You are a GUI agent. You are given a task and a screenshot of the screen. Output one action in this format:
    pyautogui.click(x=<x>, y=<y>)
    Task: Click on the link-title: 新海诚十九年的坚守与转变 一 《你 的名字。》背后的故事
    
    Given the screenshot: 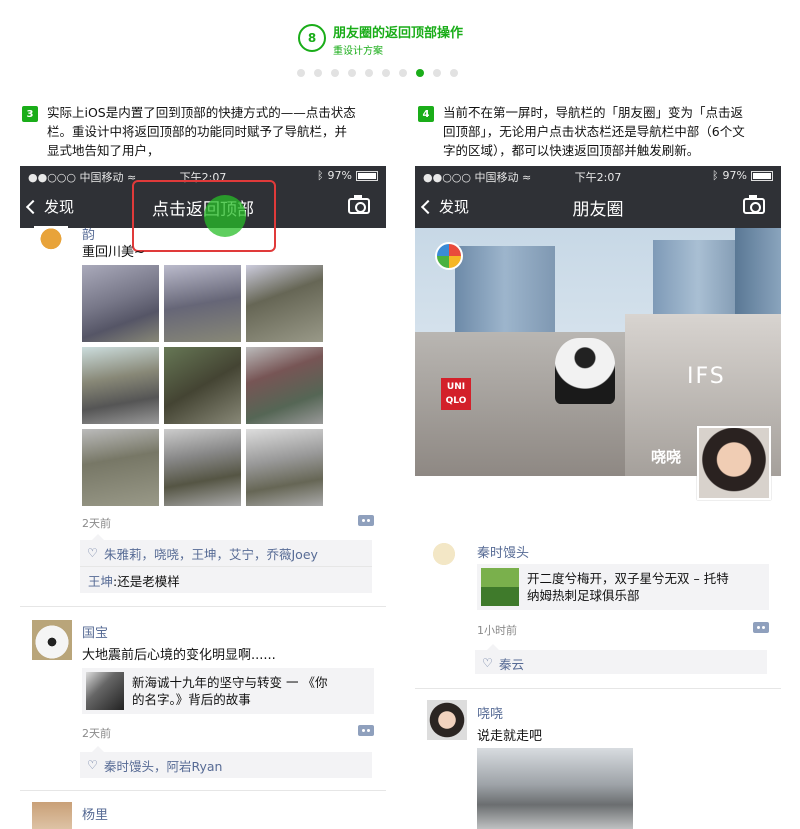 What is the action you would take?
    pyautogui.click(x=230, y=691)
    